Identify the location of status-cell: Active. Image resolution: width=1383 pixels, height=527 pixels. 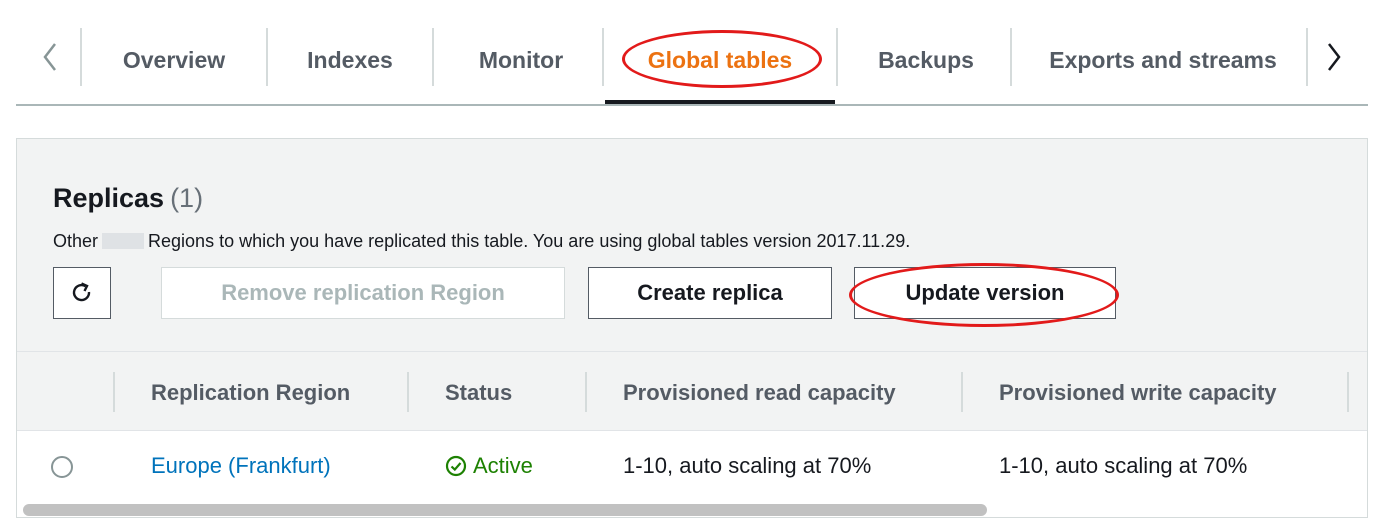
(489, 466).